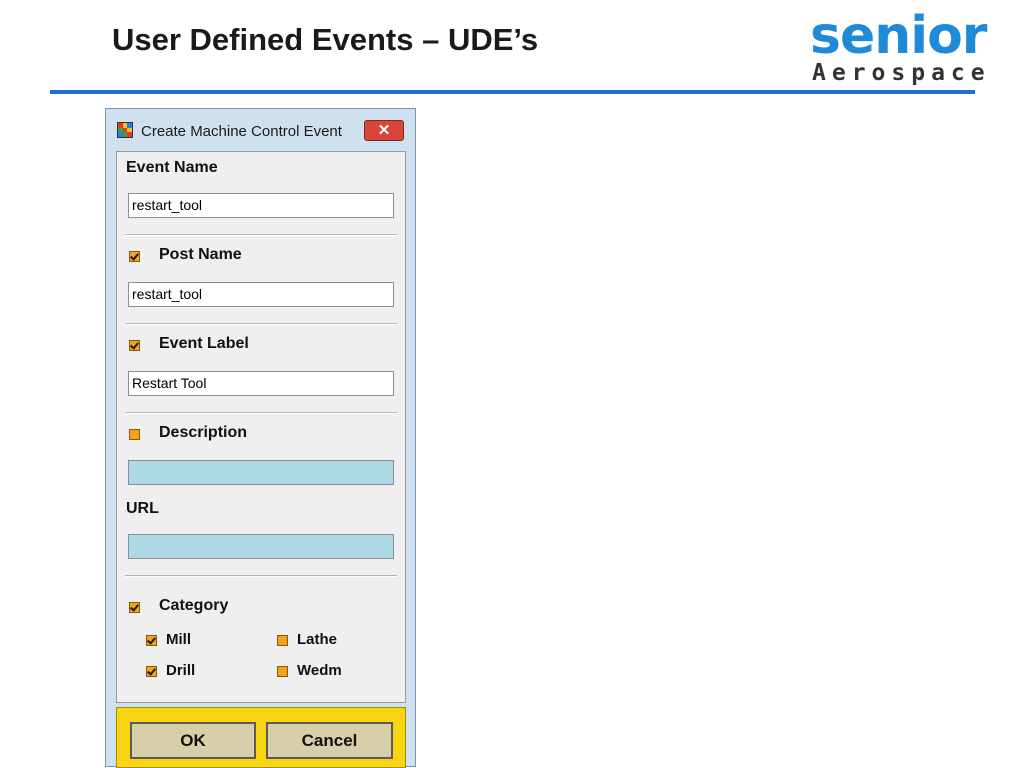  I want to click on drill-checkbox, so click(151, 671).